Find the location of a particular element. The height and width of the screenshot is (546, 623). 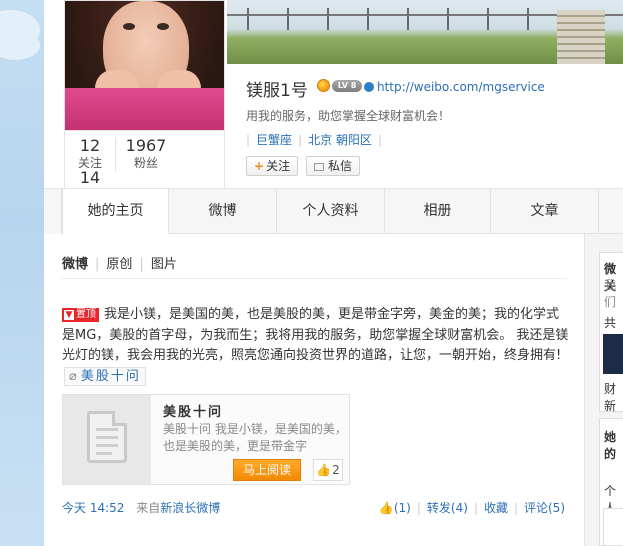

sidebar-text: 我们 is located at coordinates (610, 293).